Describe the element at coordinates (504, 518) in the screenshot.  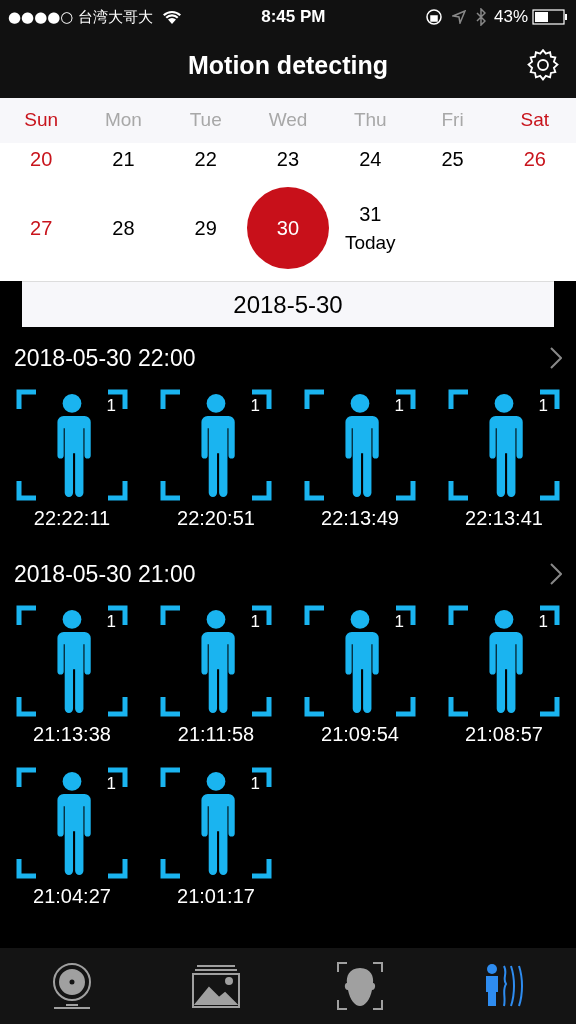
I see `event-time: 22:13:41` at that location.